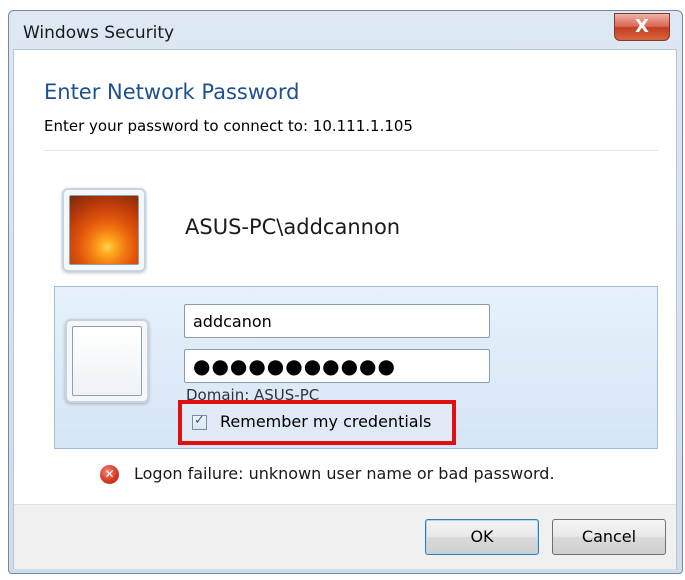  I want to click on flower-user-picture-icon, so click(104, 230).